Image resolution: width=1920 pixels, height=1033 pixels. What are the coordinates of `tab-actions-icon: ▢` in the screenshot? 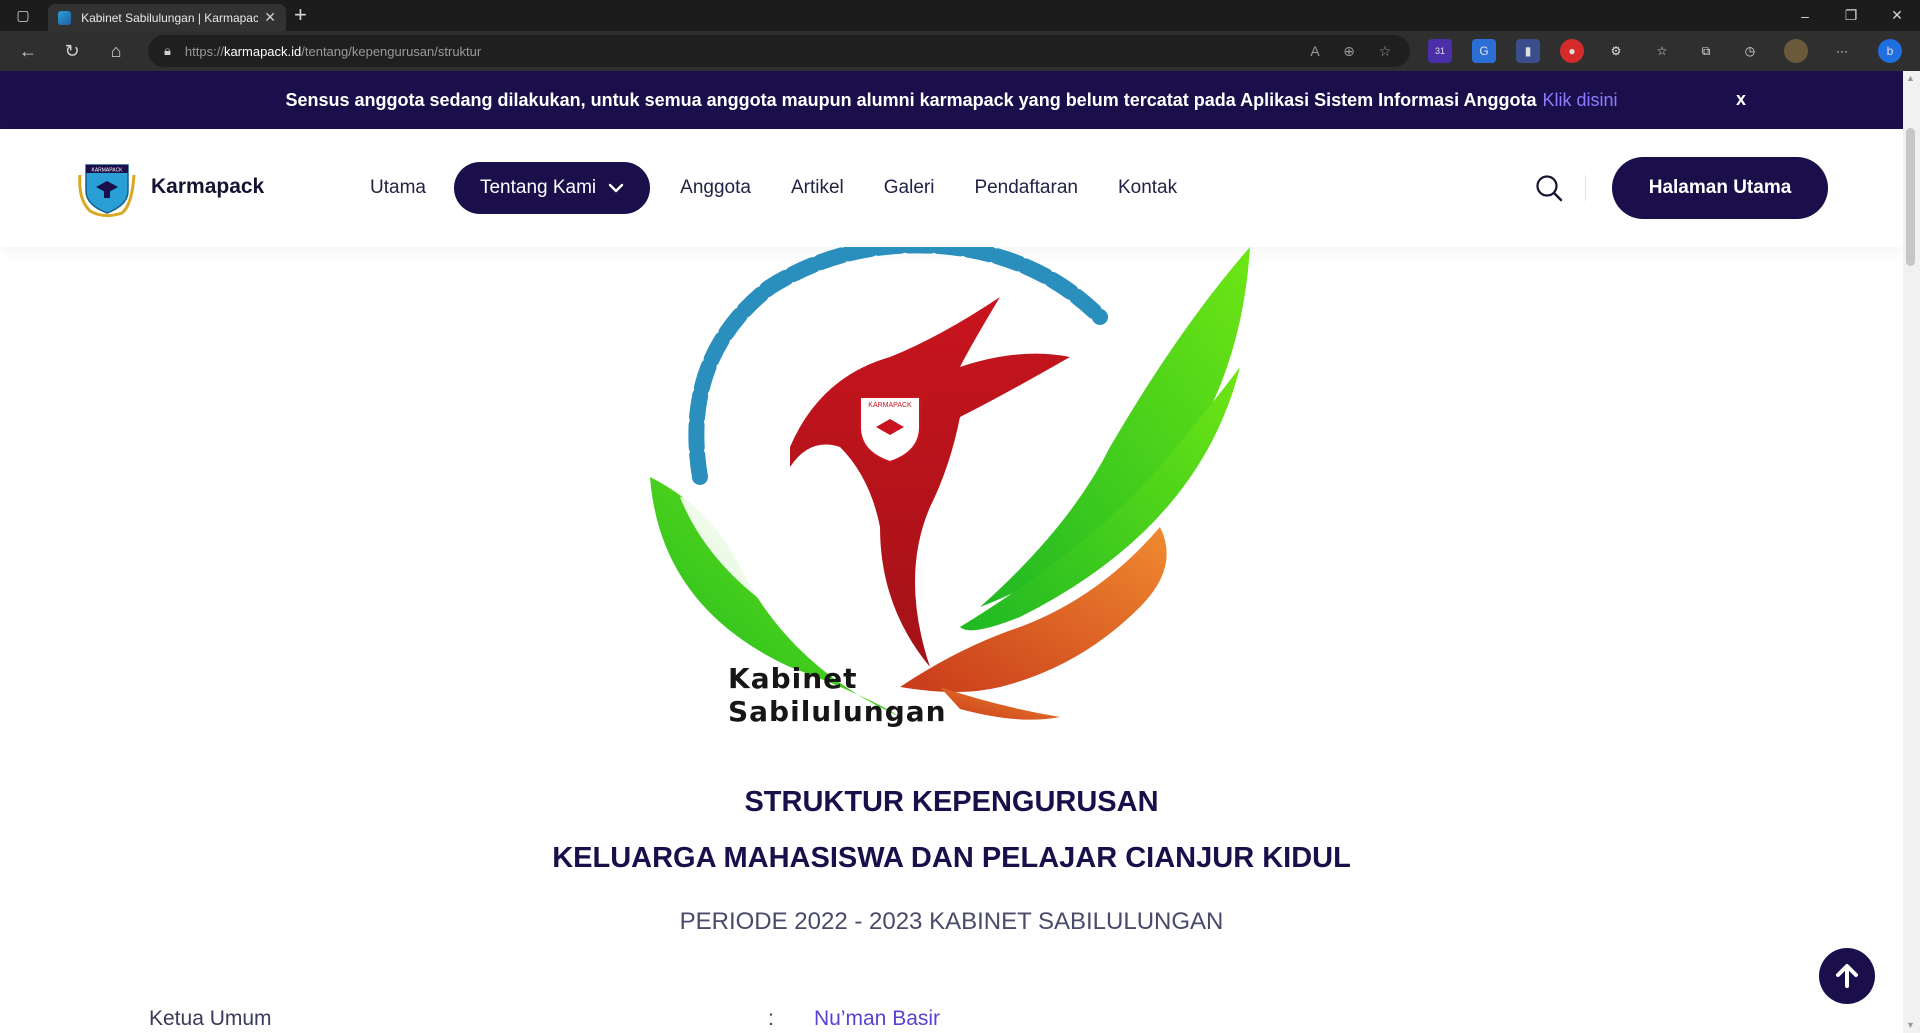 It's located at (23, 15).